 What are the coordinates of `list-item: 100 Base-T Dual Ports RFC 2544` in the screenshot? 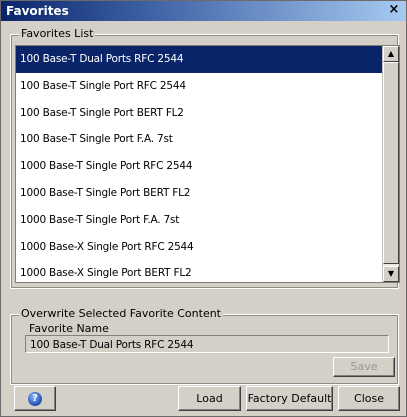 It's located at (199, 59).